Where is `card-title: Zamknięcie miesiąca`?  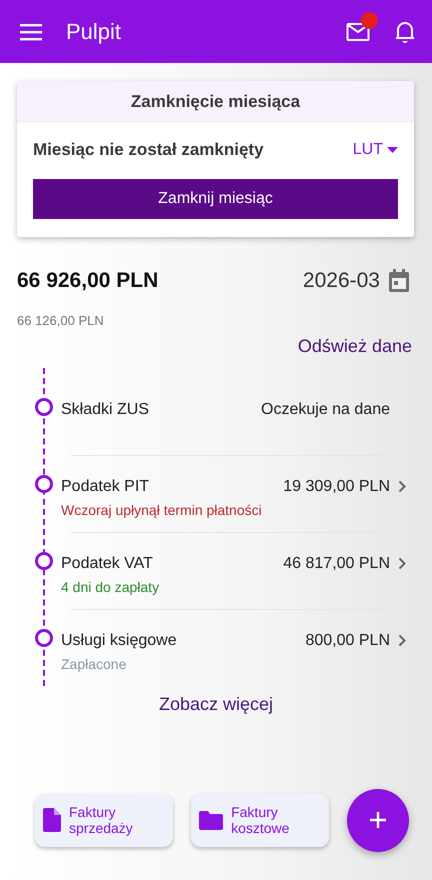 card-title: Zamknięcie miesiąca is located at coordinates (215, 102).